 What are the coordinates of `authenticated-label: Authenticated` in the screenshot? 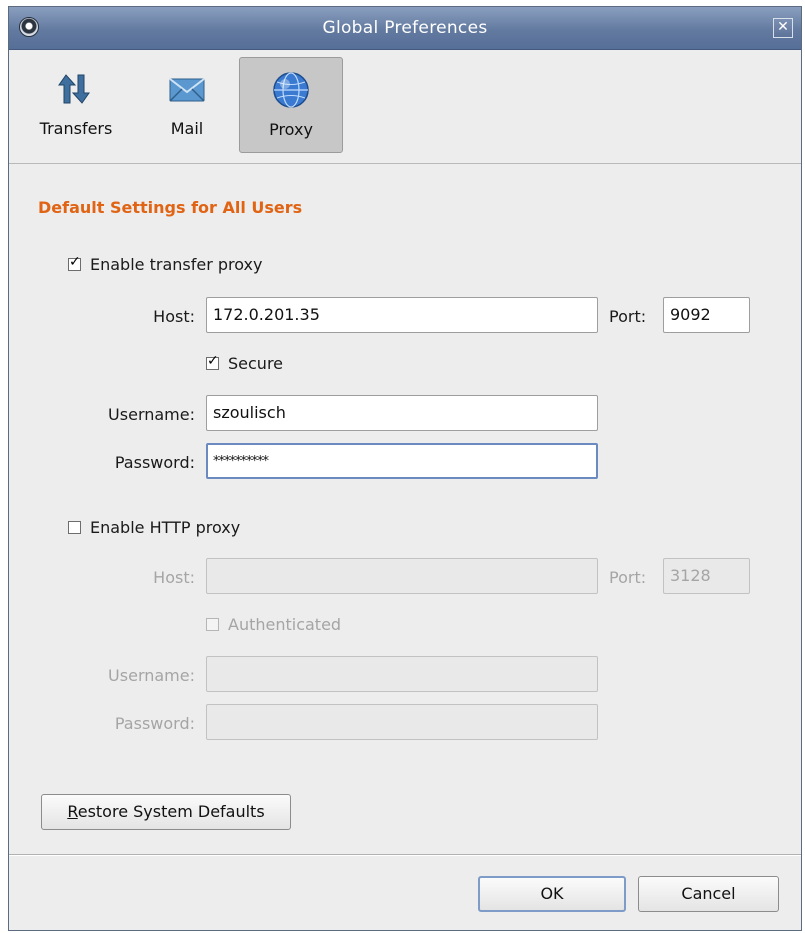 It's located at (285, 624).